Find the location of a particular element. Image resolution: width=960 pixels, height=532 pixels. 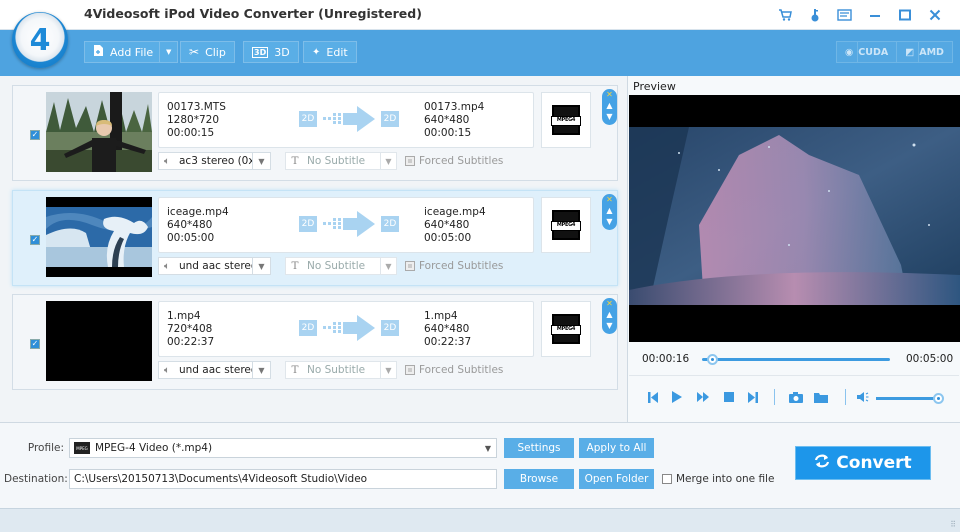

apply-to-all-button: Apply to All is located at coordinates (616, 448).